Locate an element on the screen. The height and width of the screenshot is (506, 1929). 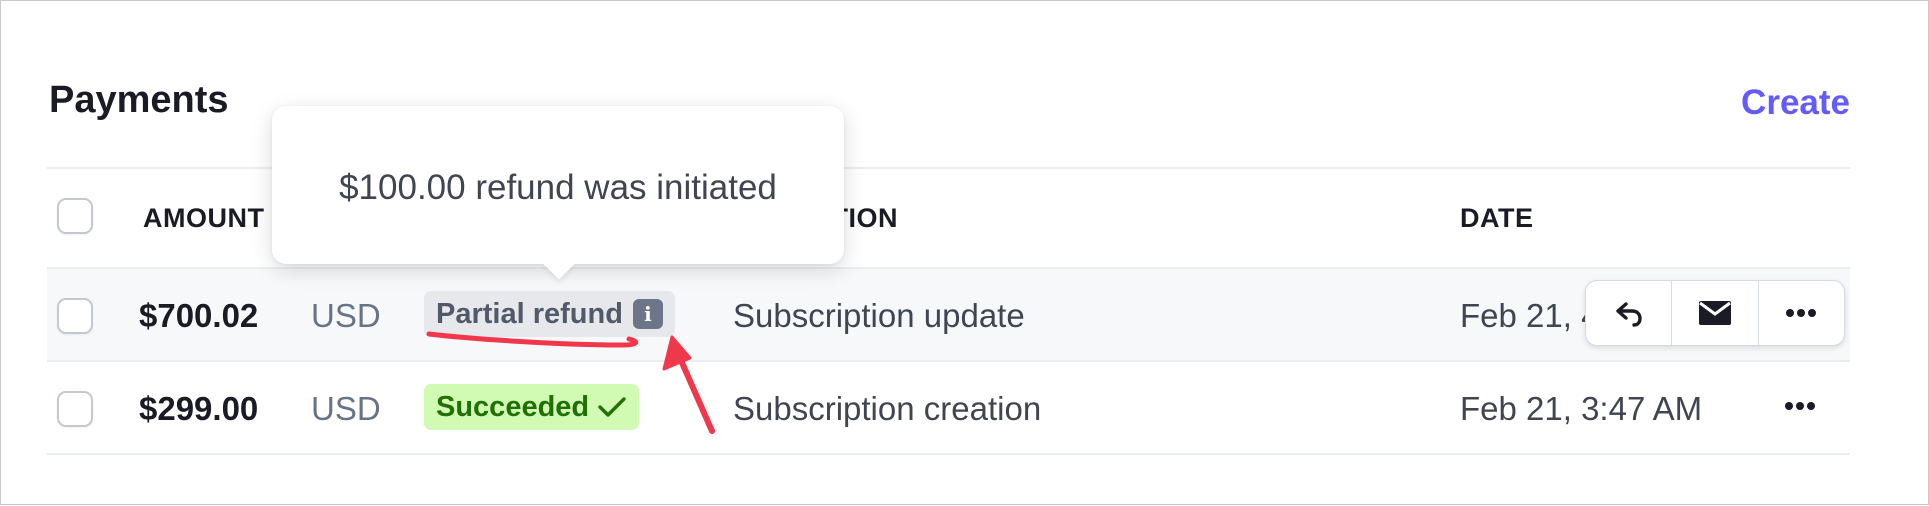
tooltip-text: $100.00 refund was initiated is located at coordinates (558, 187).